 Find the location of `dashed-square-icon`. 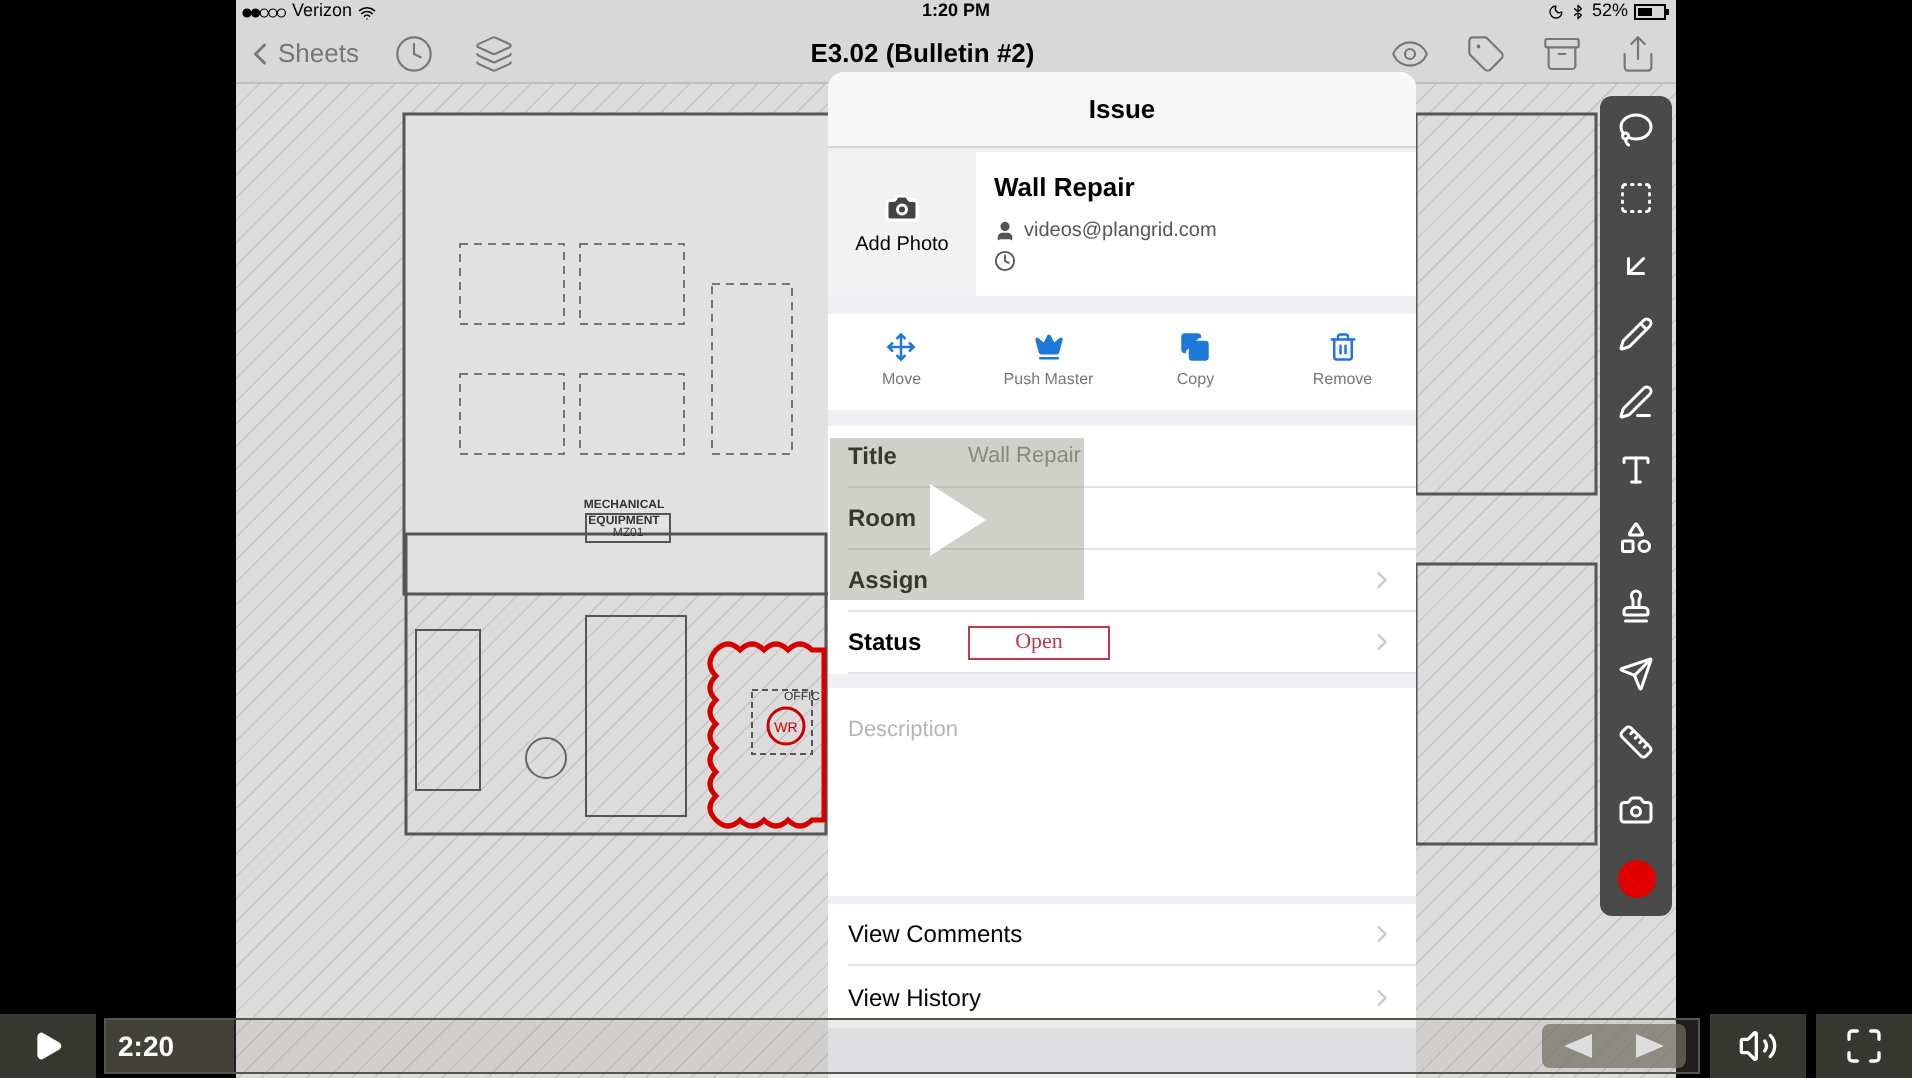

dashed-square-icon is located at coordinates (1636, 198).